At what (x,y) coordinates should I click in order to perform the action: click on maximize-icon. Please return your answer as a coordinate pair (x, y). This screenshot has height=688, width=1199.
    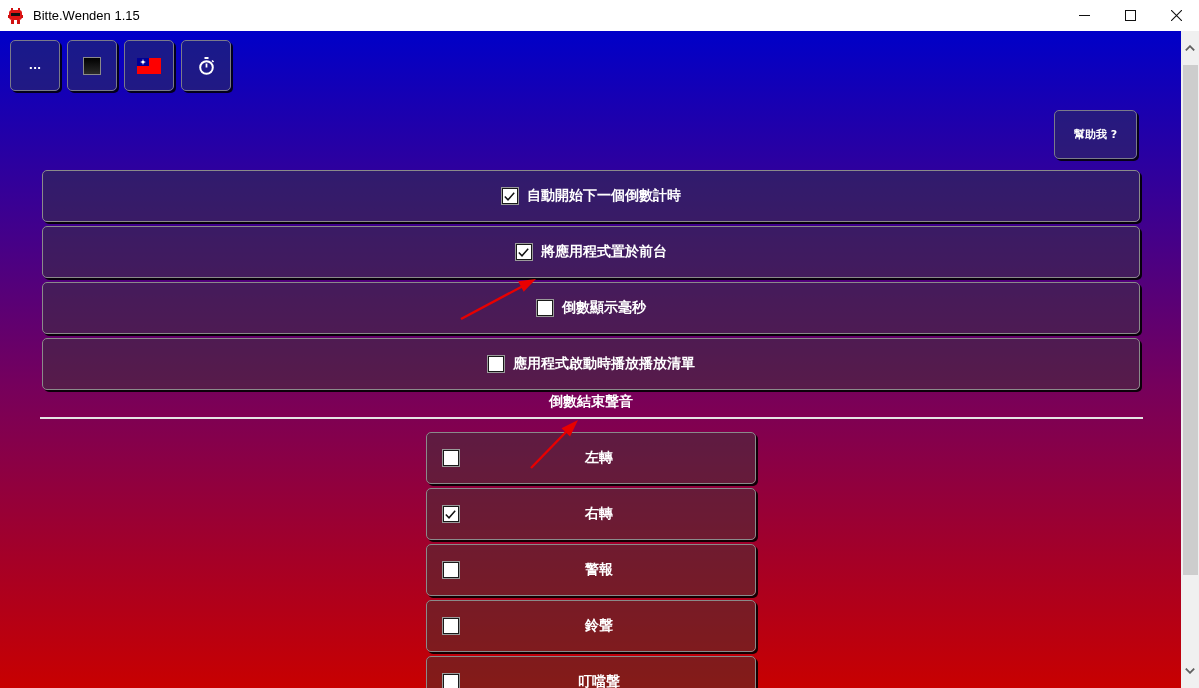
    Looking at the image, I should click on (1130, 15).